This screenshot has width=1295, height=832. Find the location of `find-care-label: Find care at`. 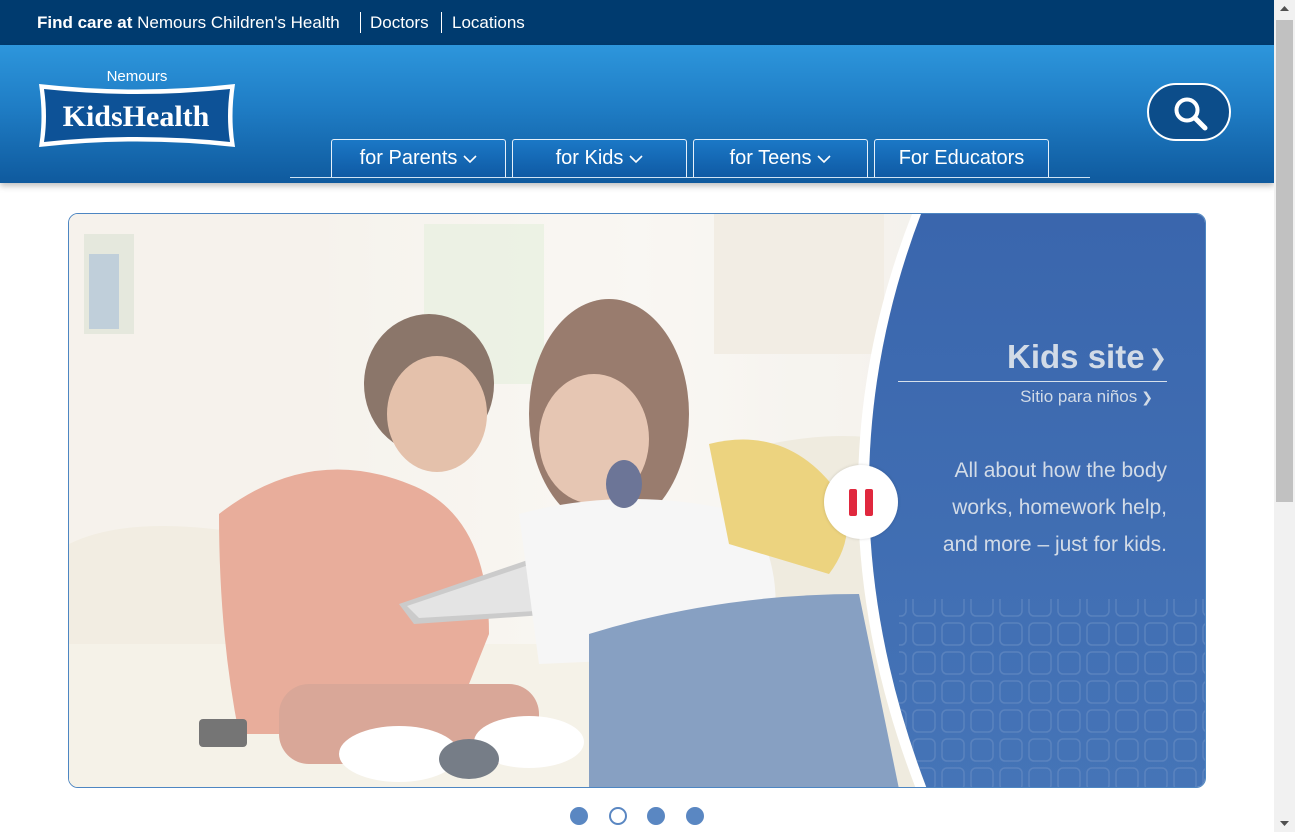

find-care-label: Find care at is located at coordinates (85, 22).